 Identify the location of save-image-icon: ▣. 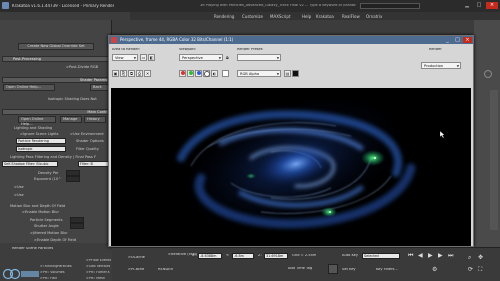
(115, 73).